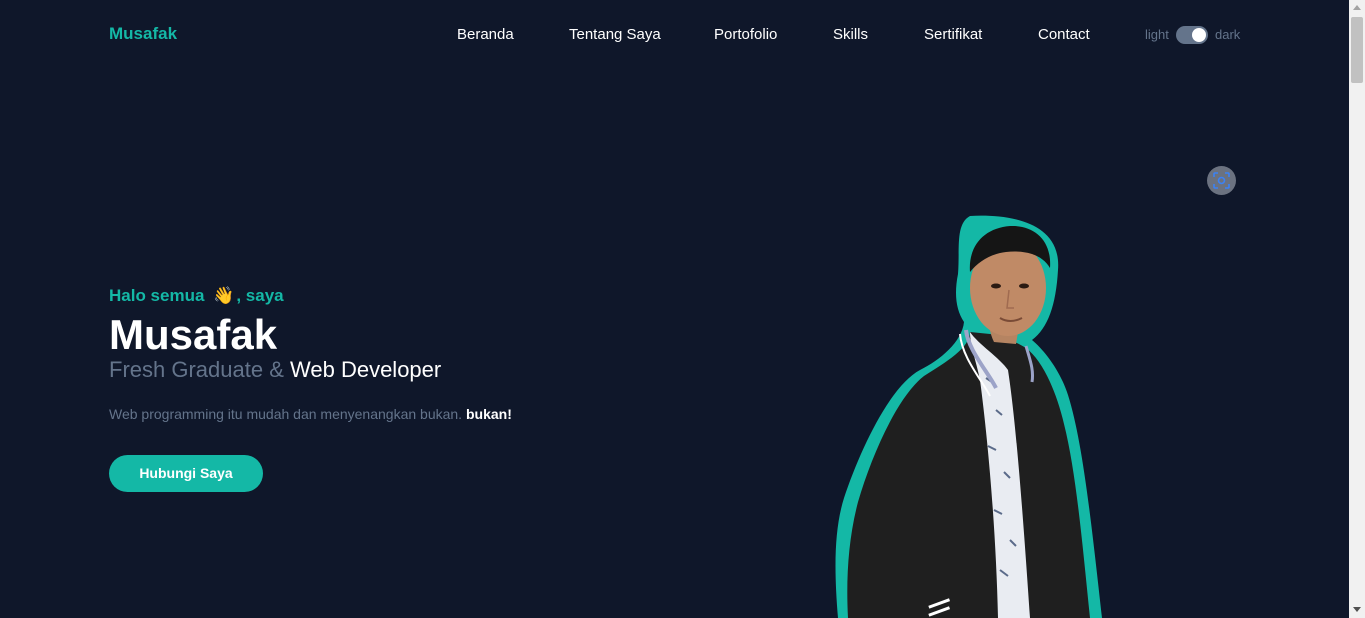 Image resolution: width=1365 pixels, height=618 pixels. Describe the element at coordinates (143, 34) in the screenshot. I see `brand-logo: Musafak` at that location.